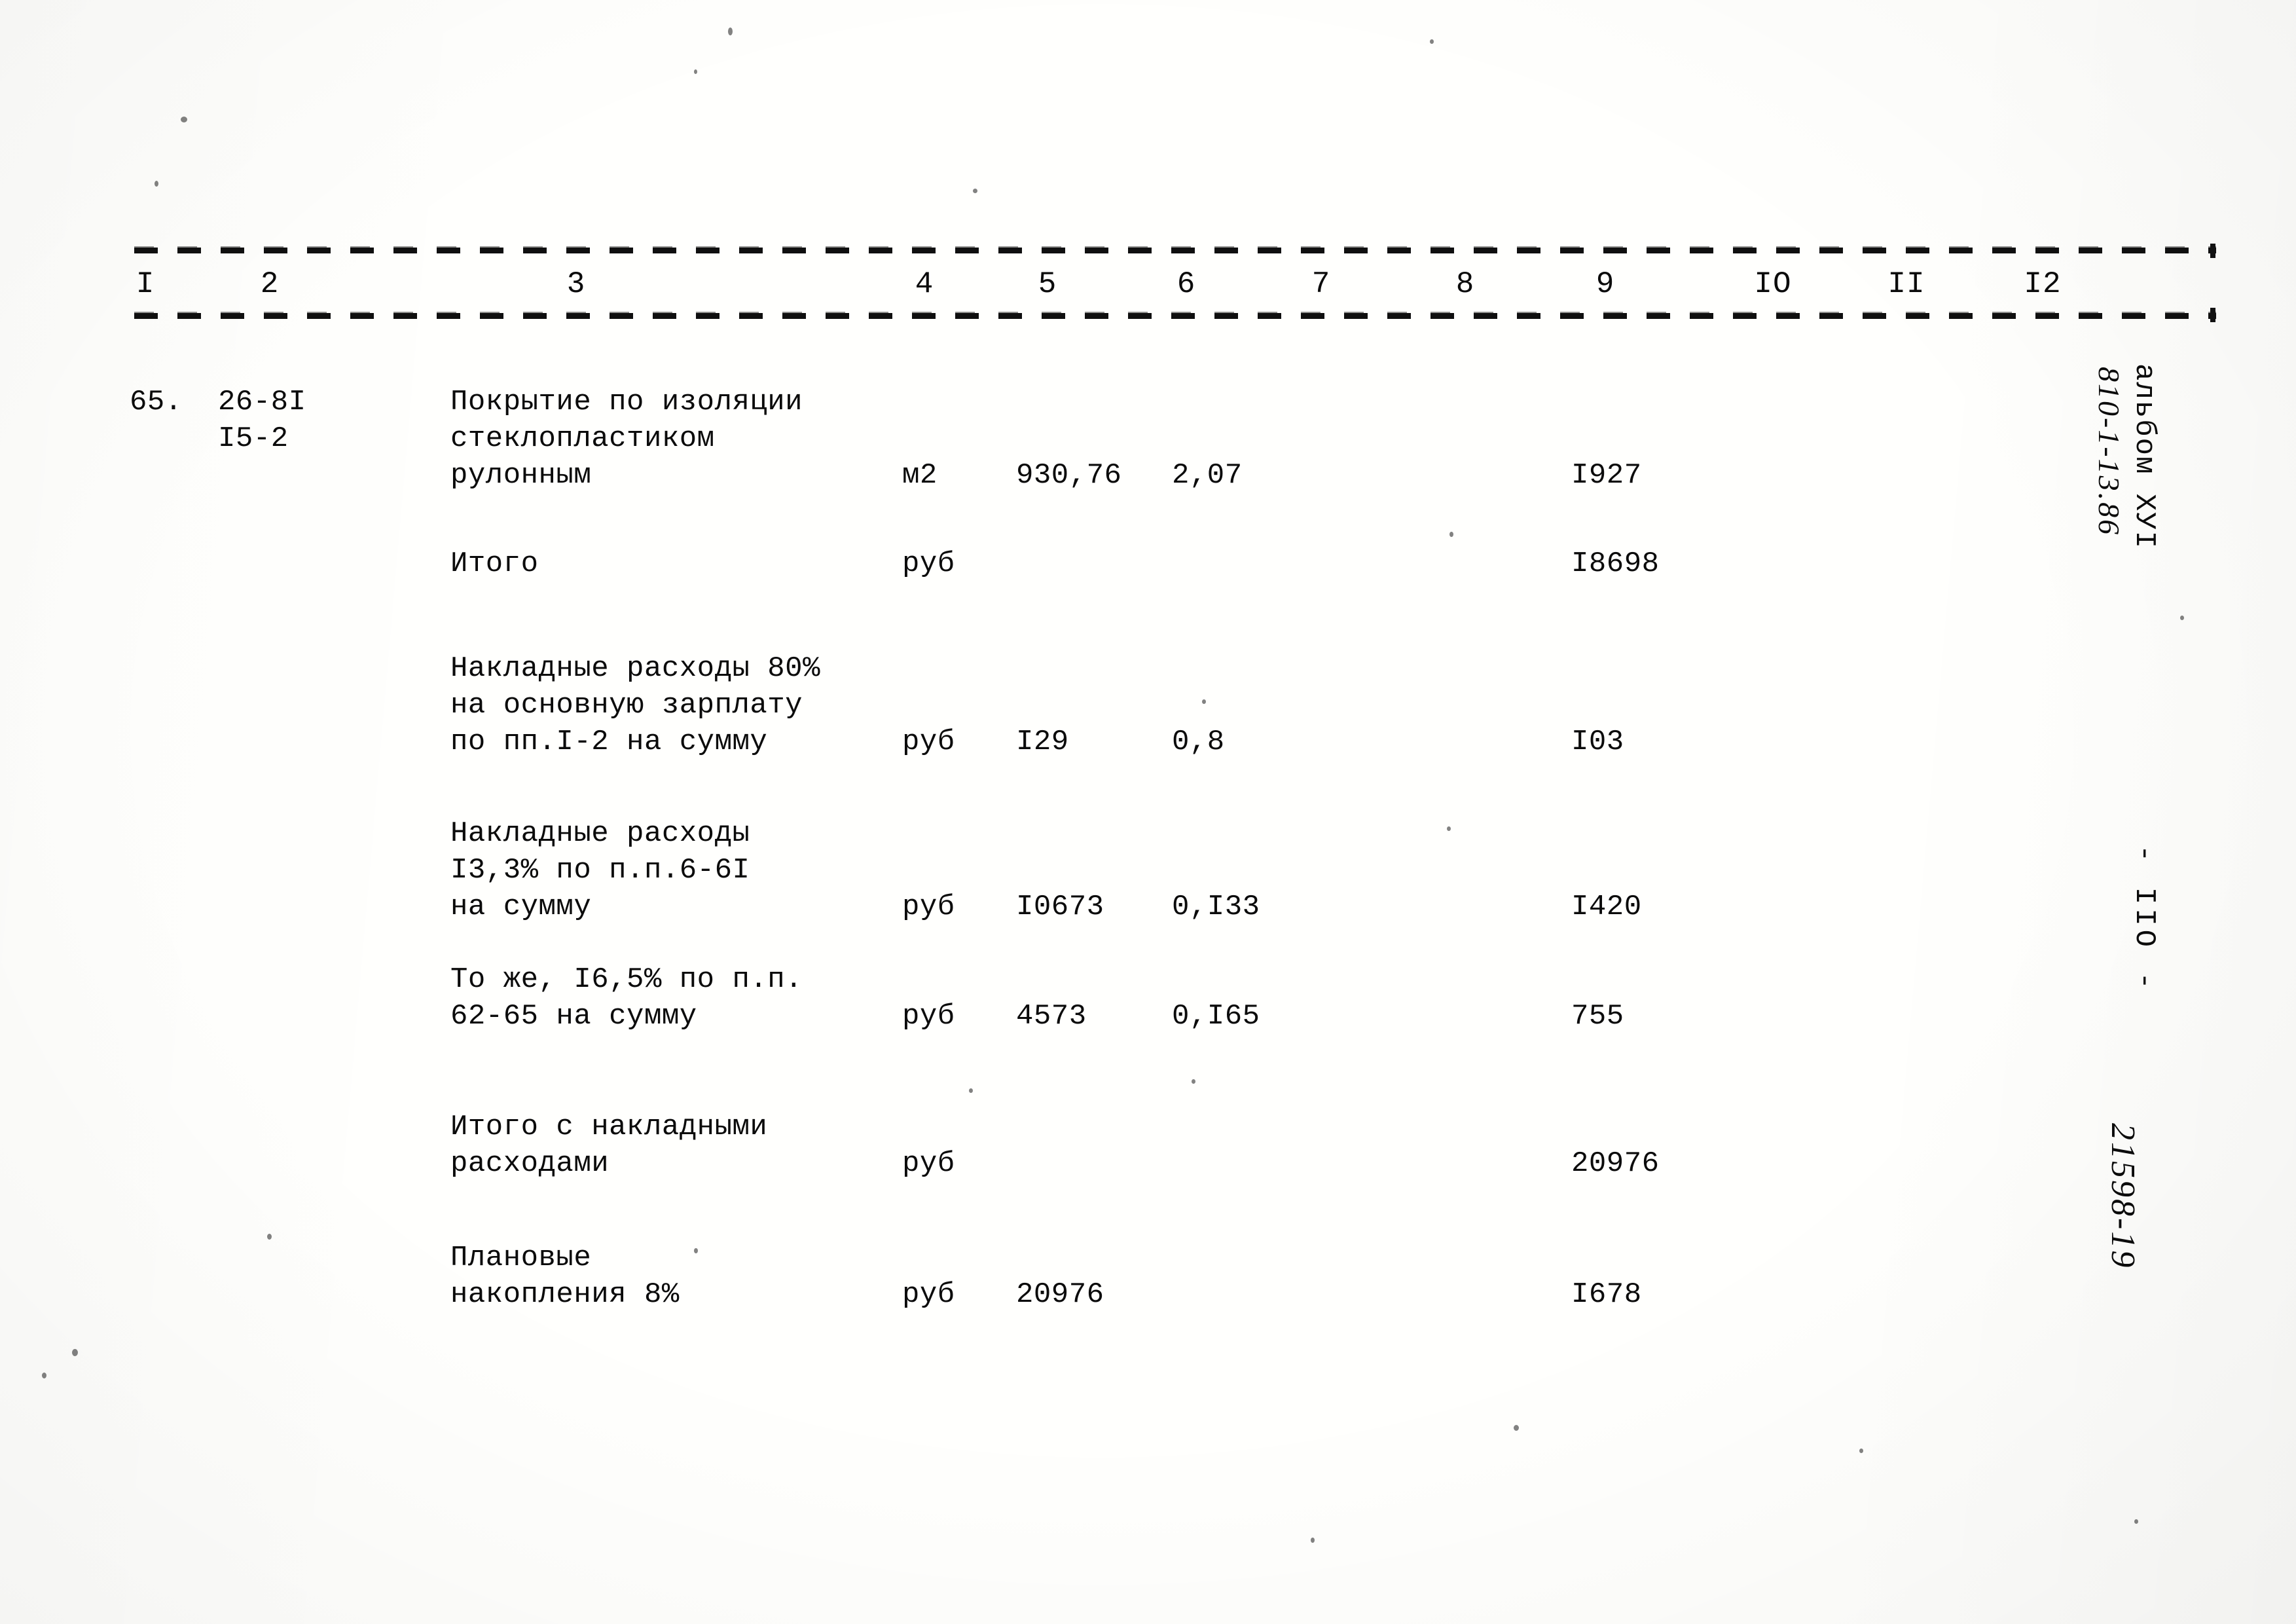  What do you see at coordinates (1051, 1016) in the screenshot?
I see `row-quantity: 4573` at bounding box center [1051, 1016].